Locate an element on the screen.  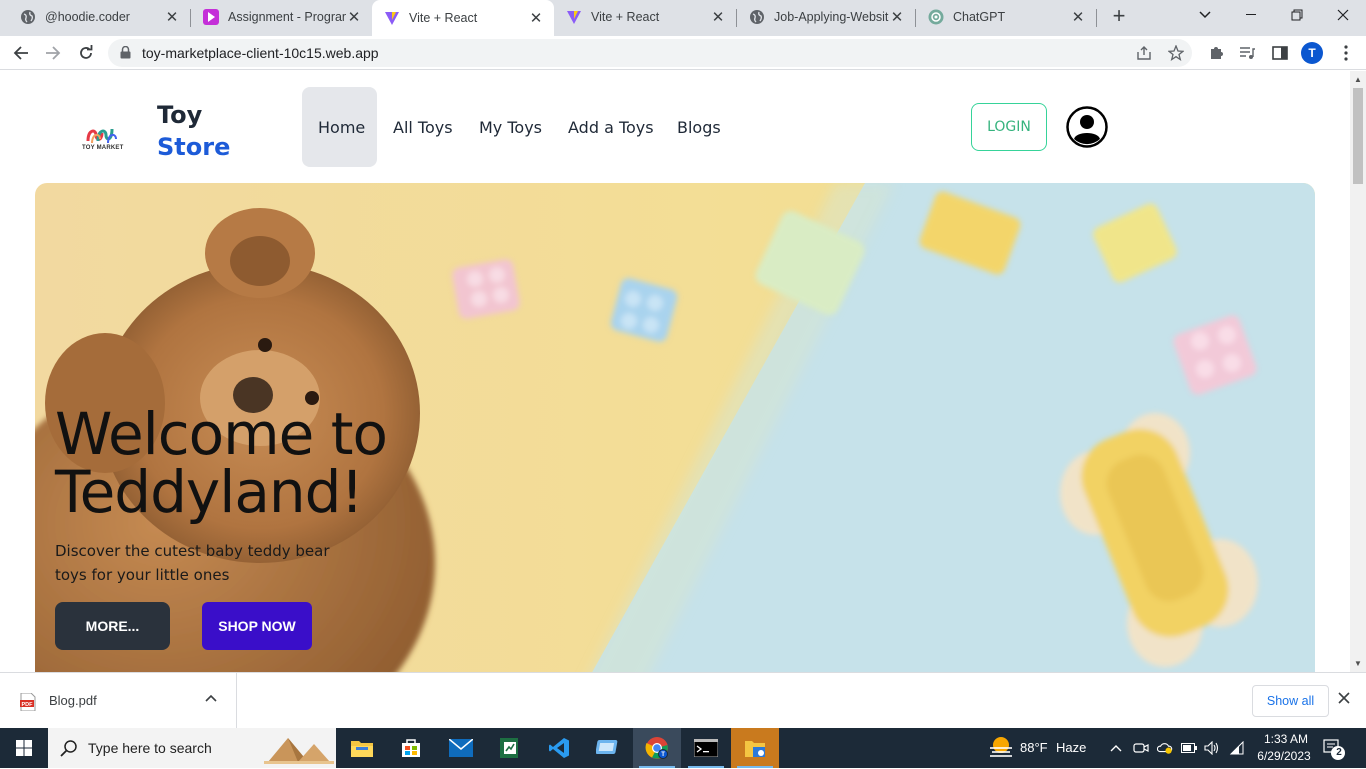
tab-job-applying: Job-Applying-Website ✕ is located at coordinates (826, 17).